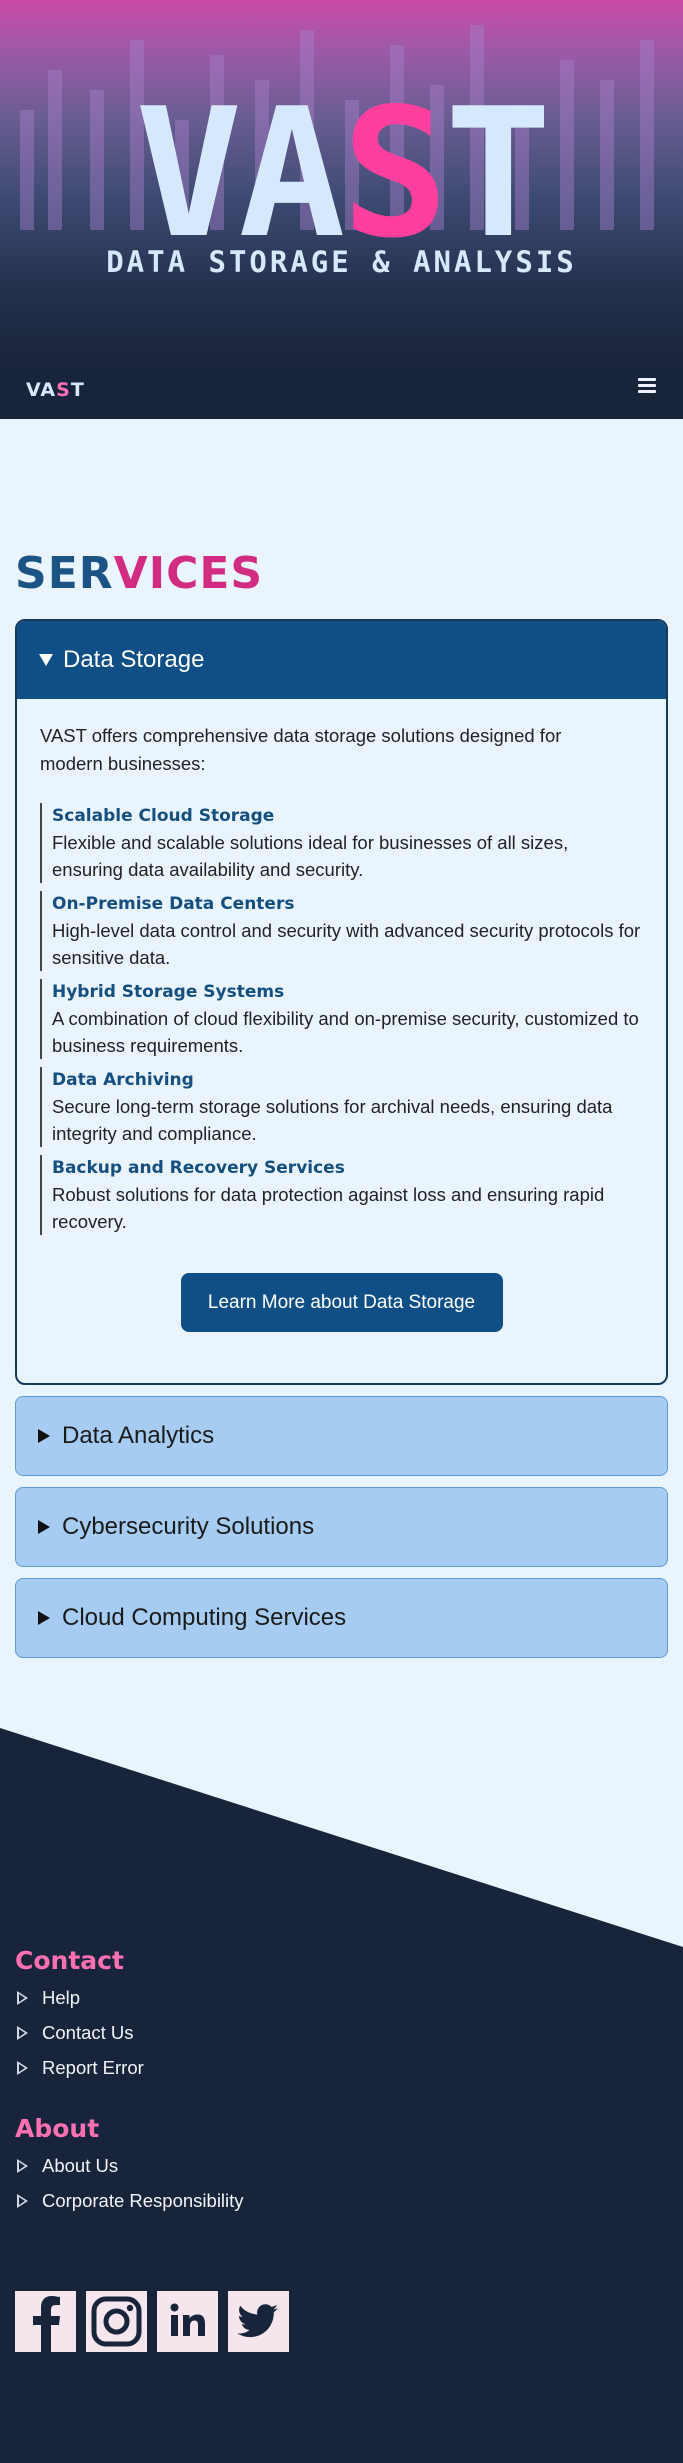 Image resolution: width=683 pixels, height=2463 pixels. Describe the element at coordinates (45, 2321) in the screenshot. I see `facebook-icon` at that location.